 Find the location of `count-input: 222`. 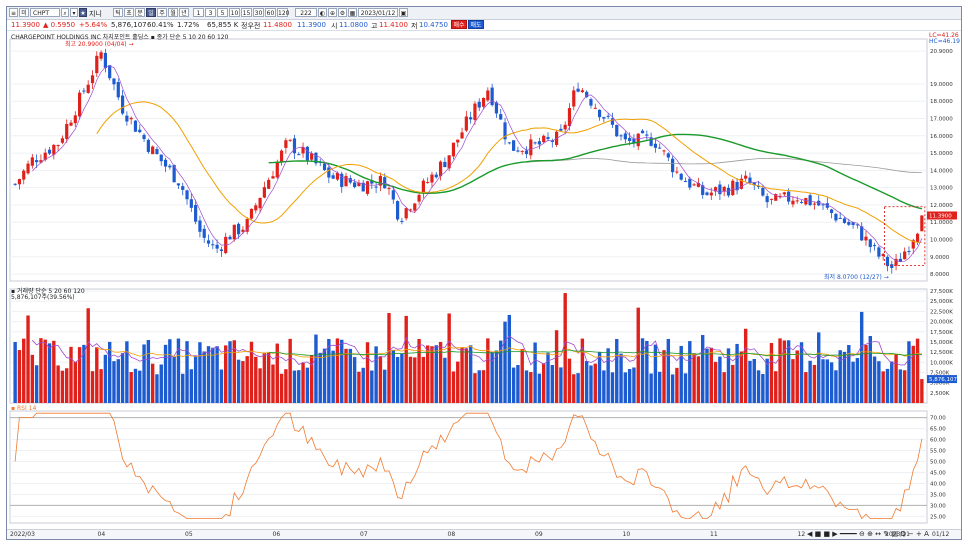

count-input: 222 is located at coordinates (306, 12).